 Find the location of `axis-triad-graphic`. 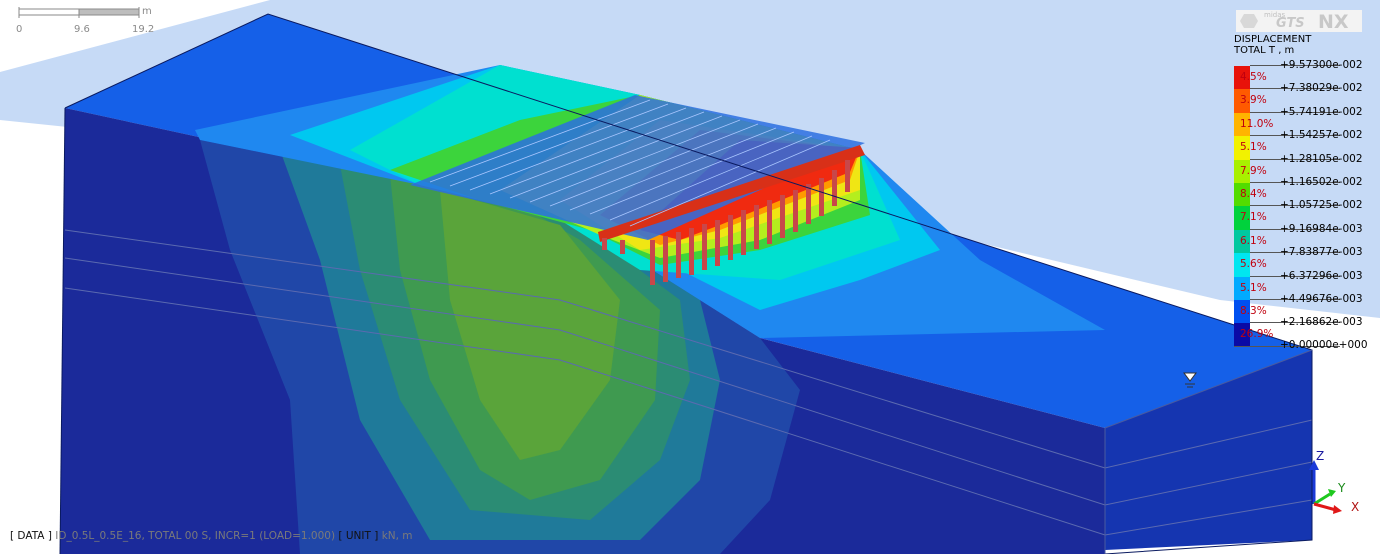

axis-triad-graphic is located at coordinates (1325, 487).